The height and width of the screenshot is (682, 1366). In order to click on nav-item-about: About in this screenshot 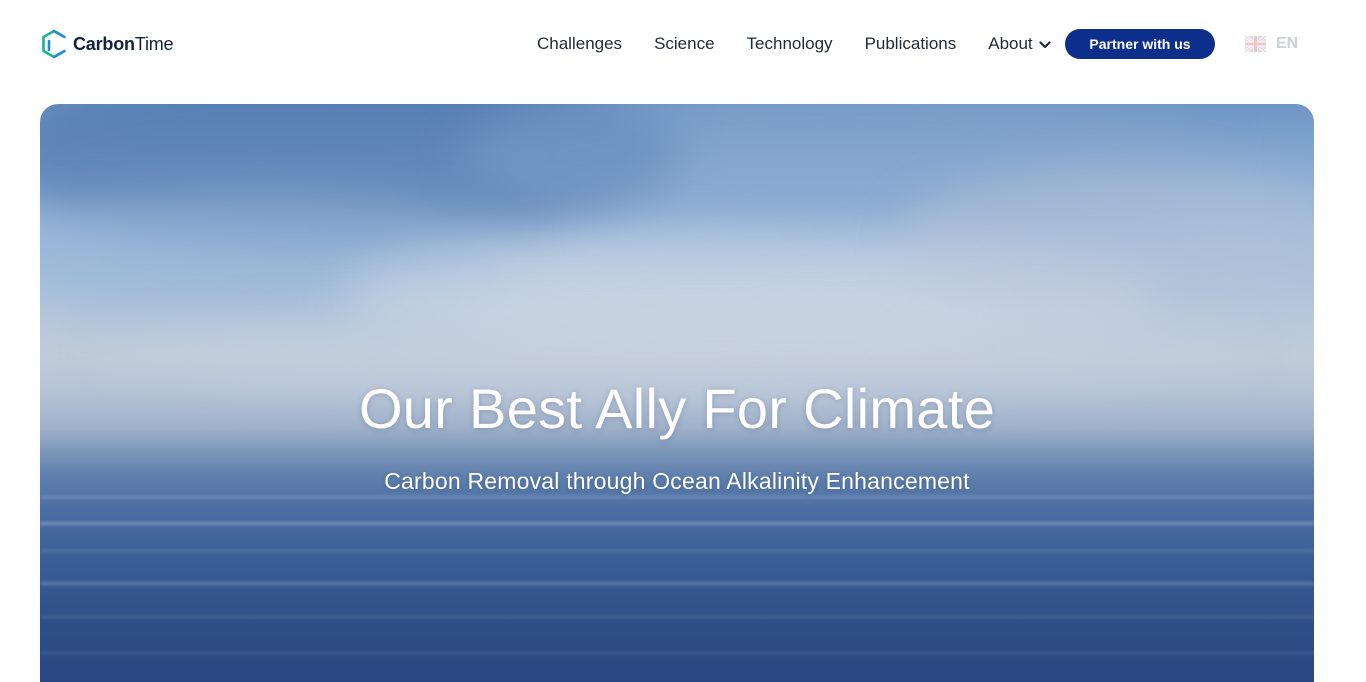, I will do `click(1019, 44)`.